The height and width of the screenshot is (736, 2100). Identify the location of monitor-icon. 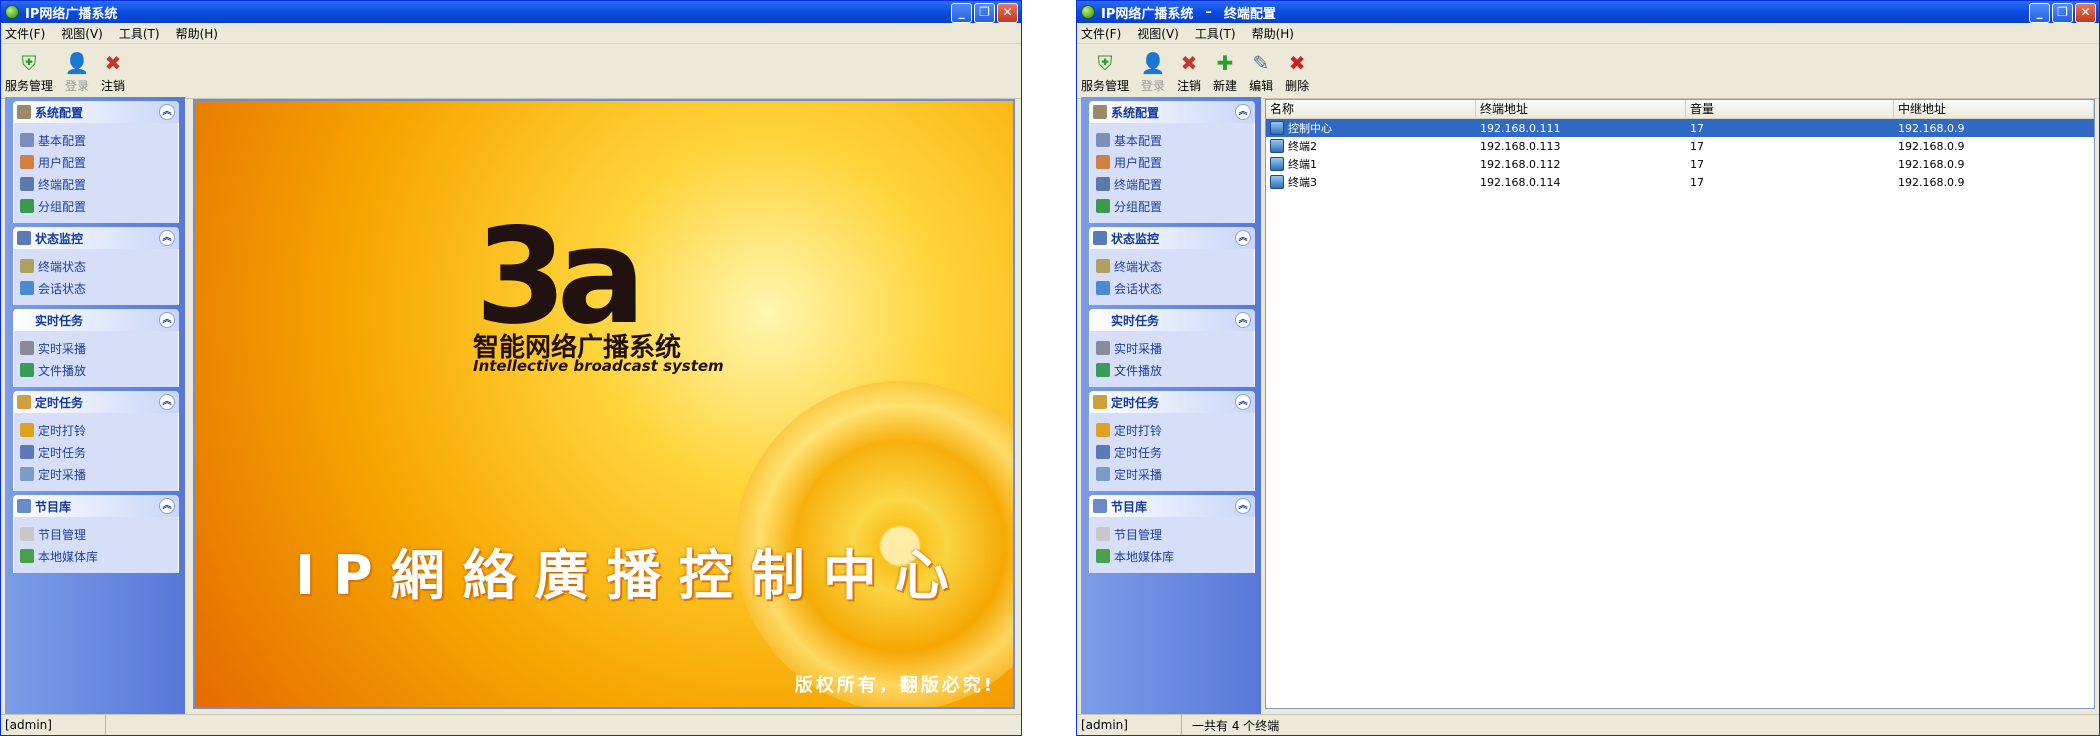
(24, 238).